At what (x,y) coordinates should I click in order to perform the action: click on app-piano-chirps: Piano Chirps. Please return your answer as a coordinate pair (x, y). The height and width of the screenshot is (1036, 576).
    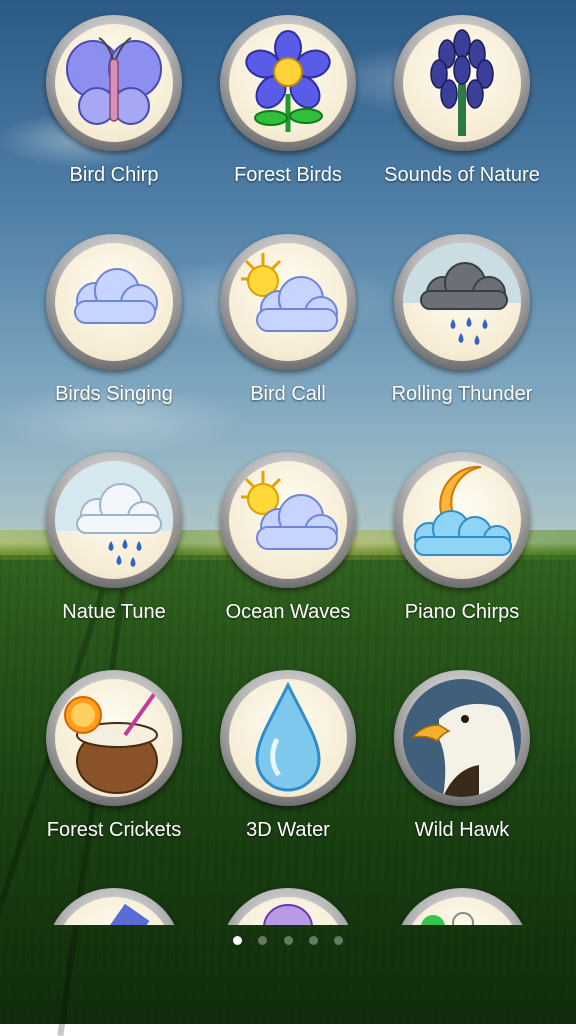
    Looking at the image, I should click on (462, 537).